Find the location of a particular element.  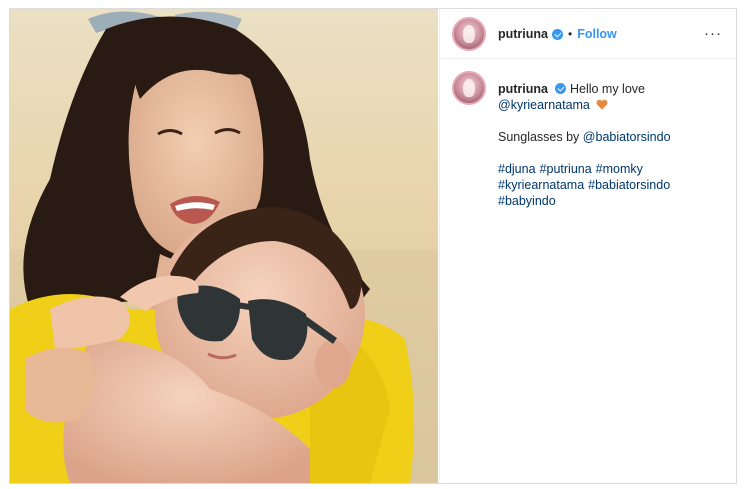

sunglasses-credit: Sunglasses by @babiatorsindo is located at coordinates (586, 137).